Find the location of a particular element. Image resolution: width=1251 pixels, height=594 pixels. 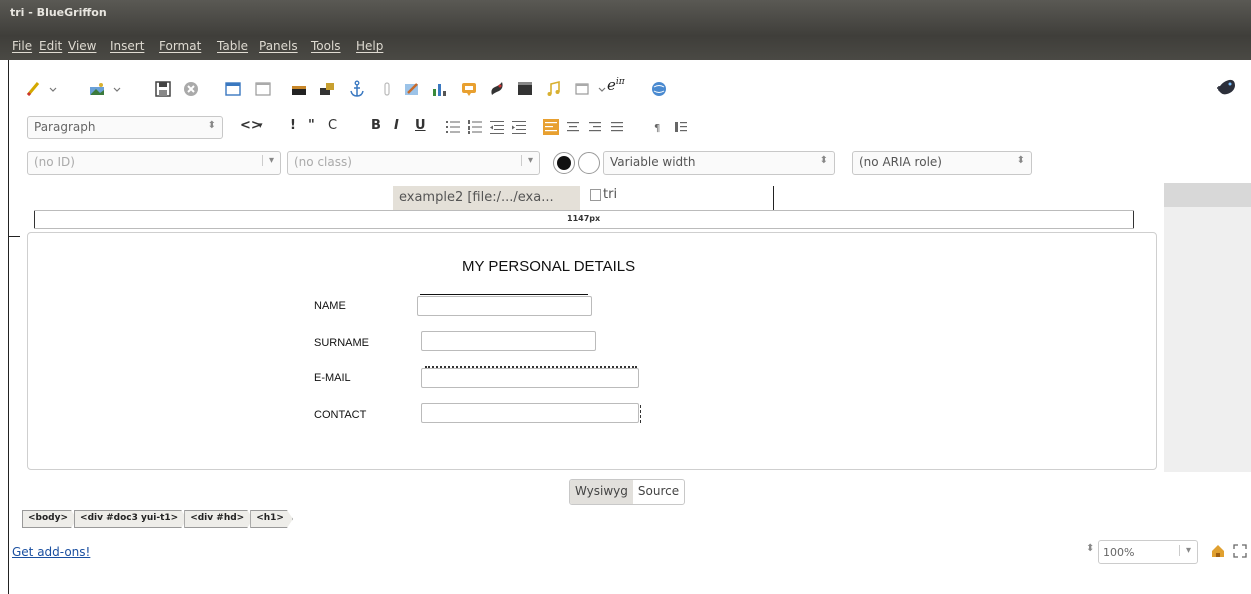

breadcrumb-body: <body> is located at coordinates (49, 519).